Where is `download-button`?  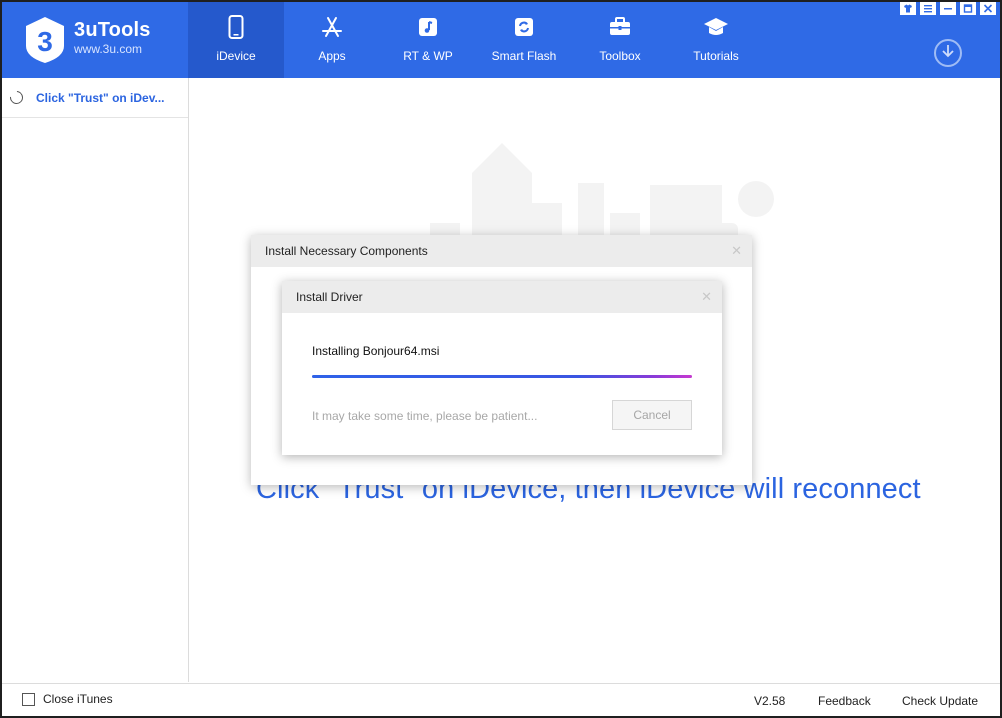
download-button is located at coordinates (948, 53).